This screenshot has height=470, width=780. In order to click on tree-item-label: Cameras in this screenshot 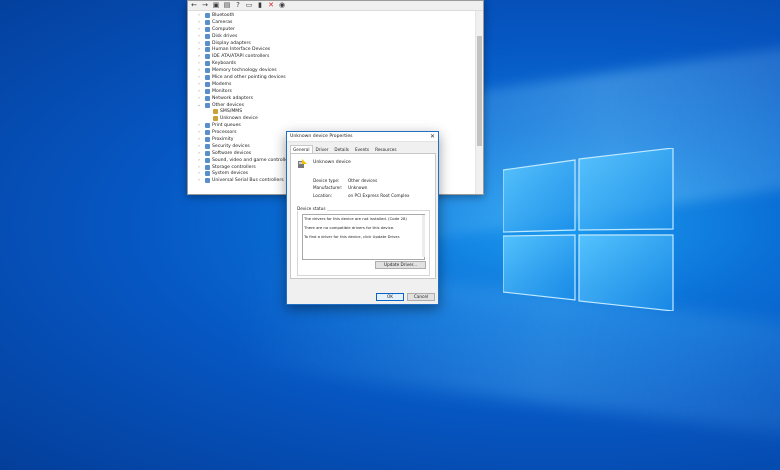, I will do `click(222, 22)`.